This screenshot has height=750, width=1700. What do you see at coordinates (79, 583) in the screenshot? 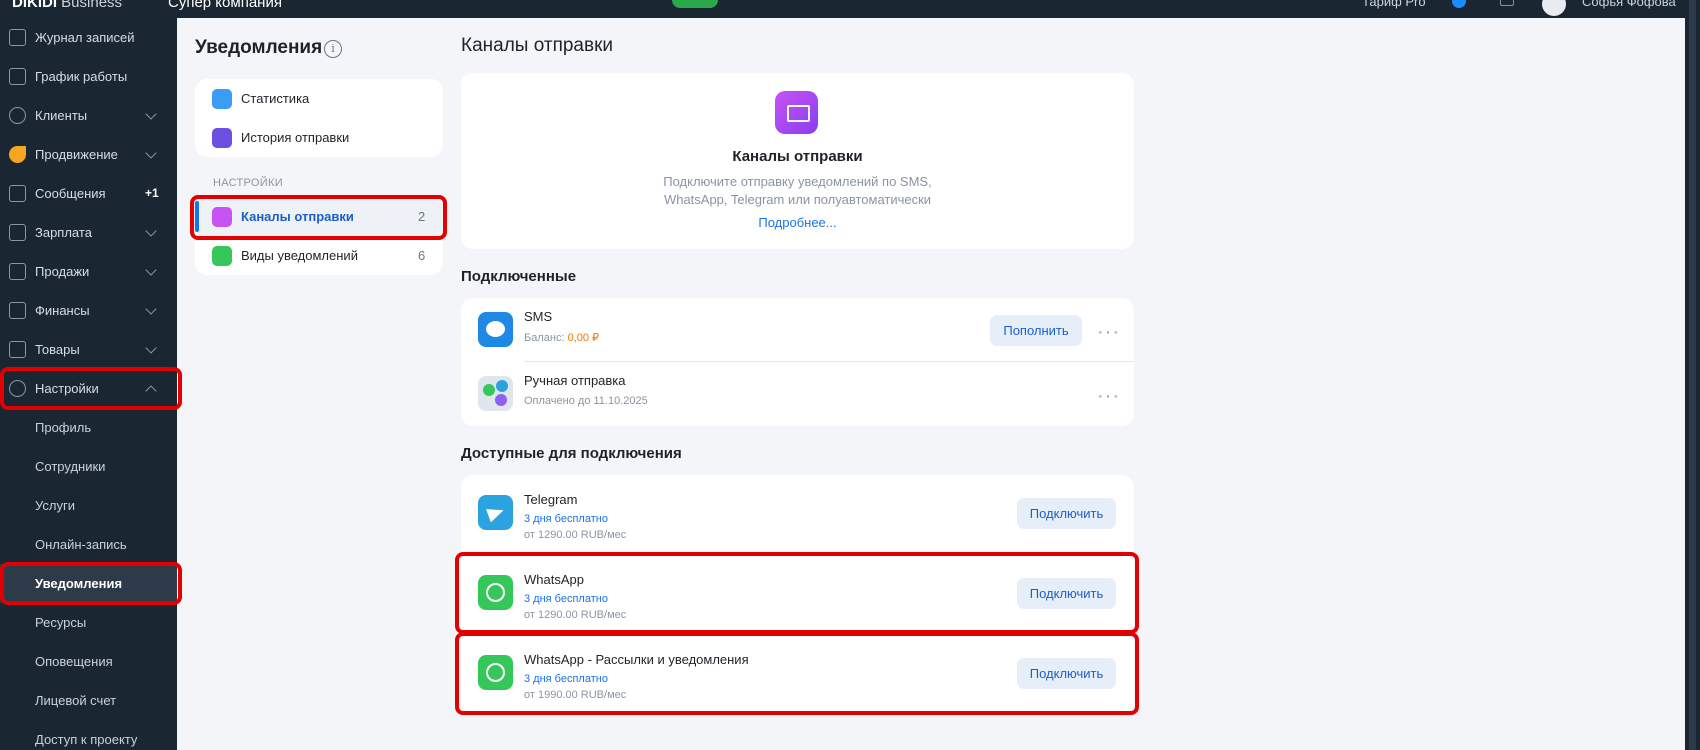
I see `sidebar-subitem-label: Уведомления` at bounding box center [79, 583].